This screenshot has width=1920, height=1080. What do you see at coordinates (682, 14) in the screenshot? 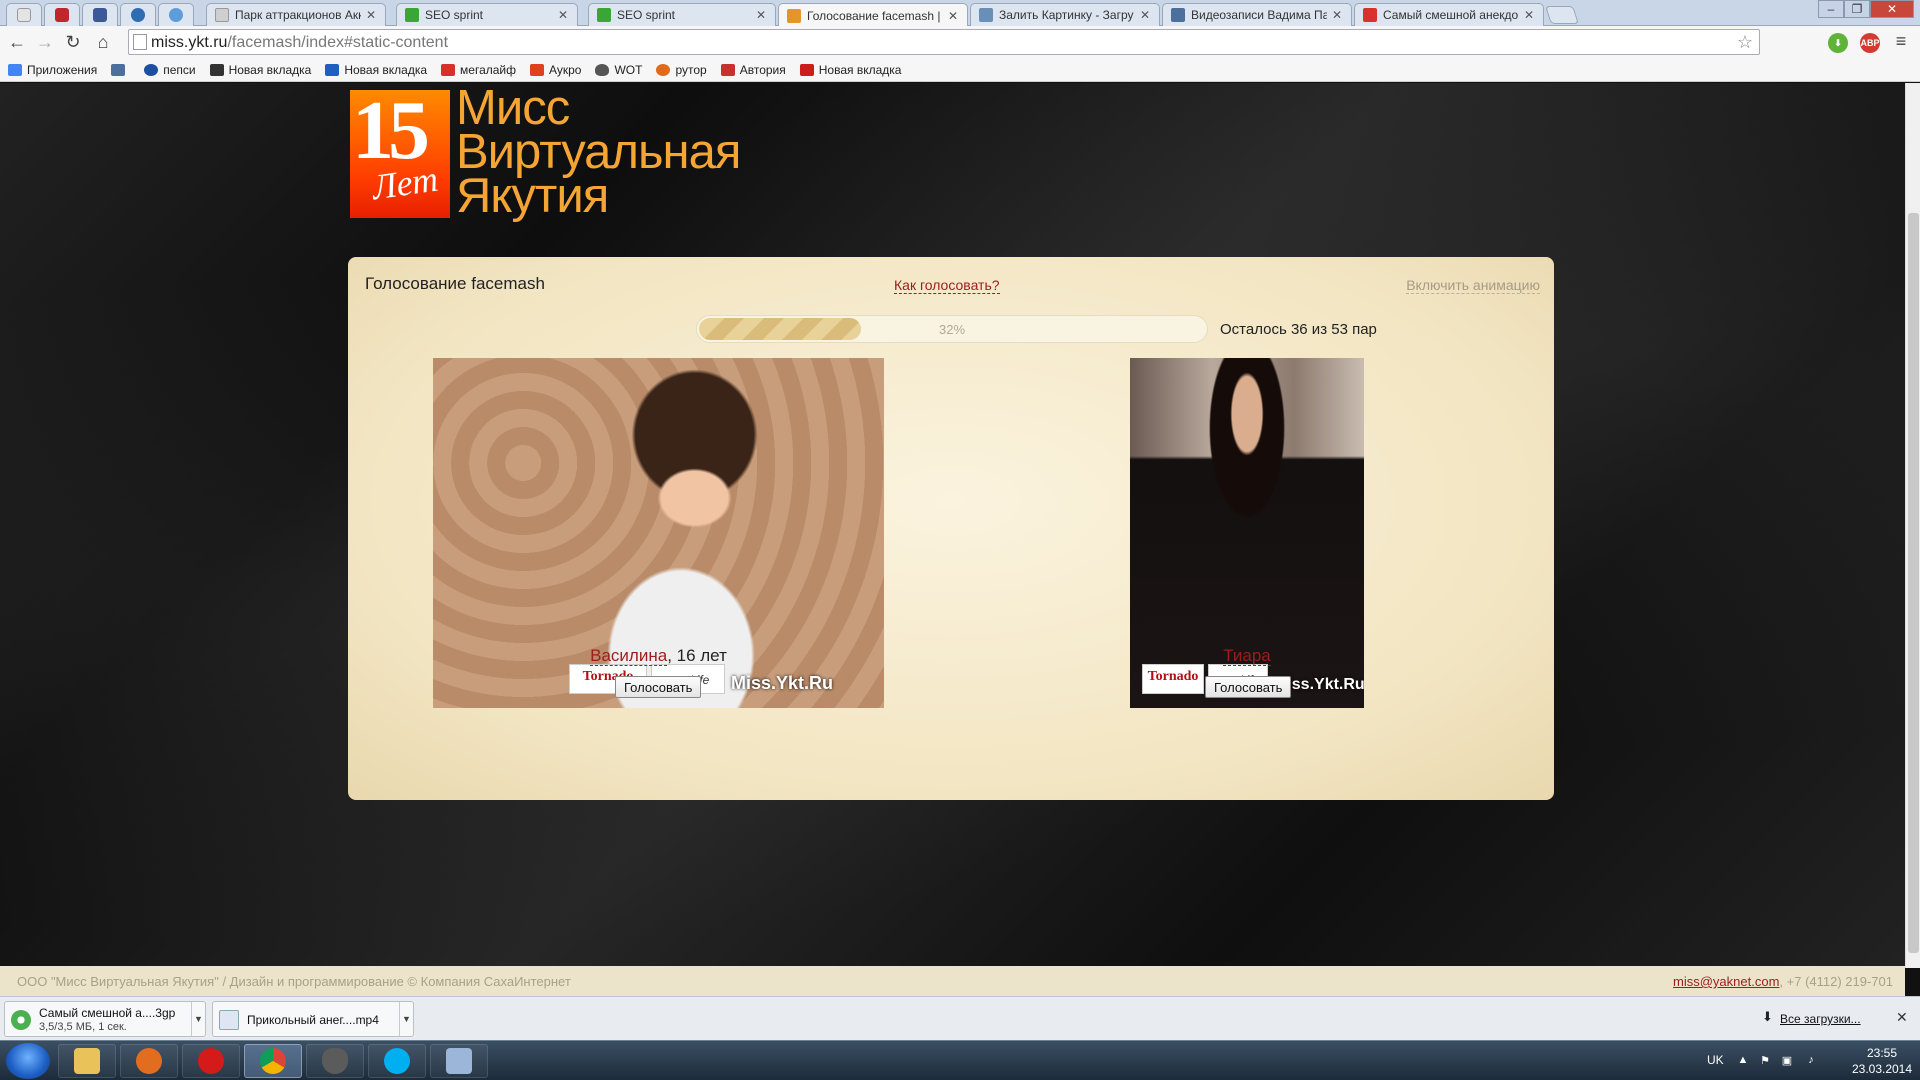
I see `tab-3: SEO sprint ✕` at bounding box center [682, 14].